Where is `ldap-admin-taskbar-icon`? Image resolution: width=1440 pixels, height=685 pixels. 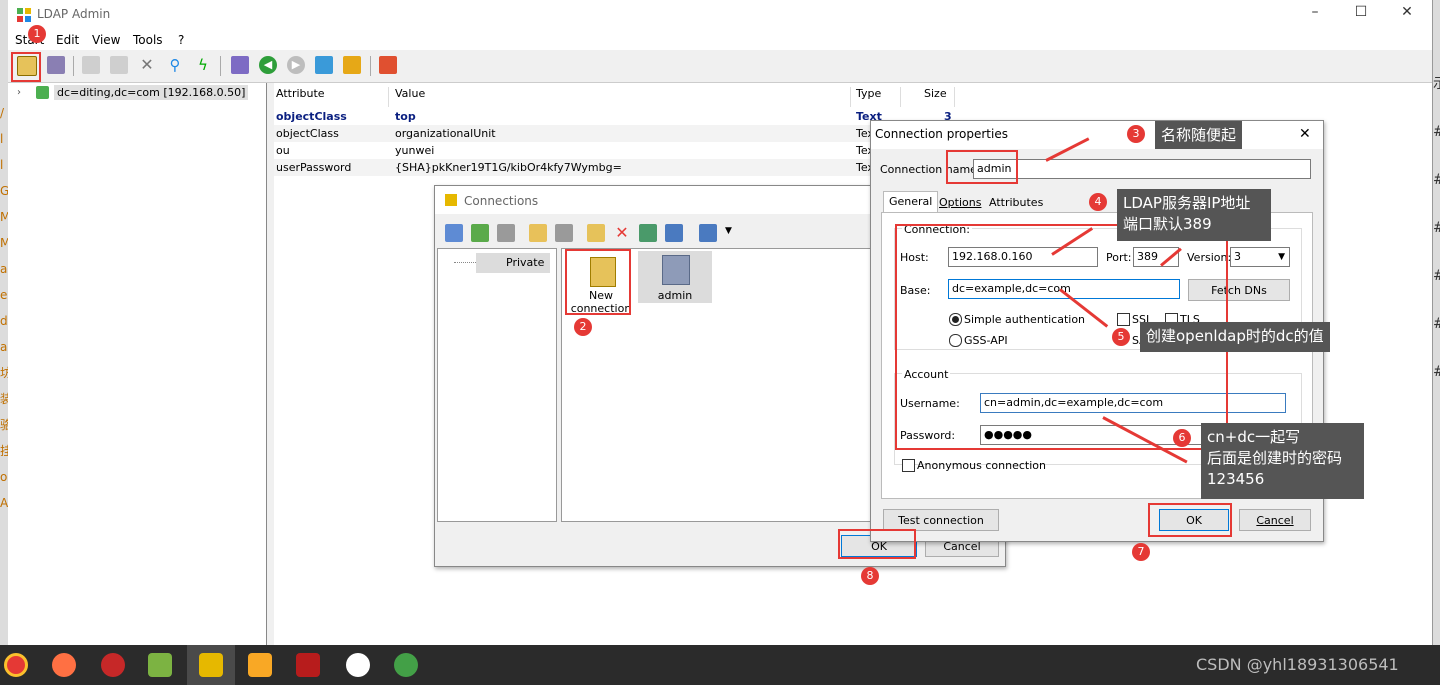 ldap-admin-taskbar-icon is located at coordinates (211, 665).